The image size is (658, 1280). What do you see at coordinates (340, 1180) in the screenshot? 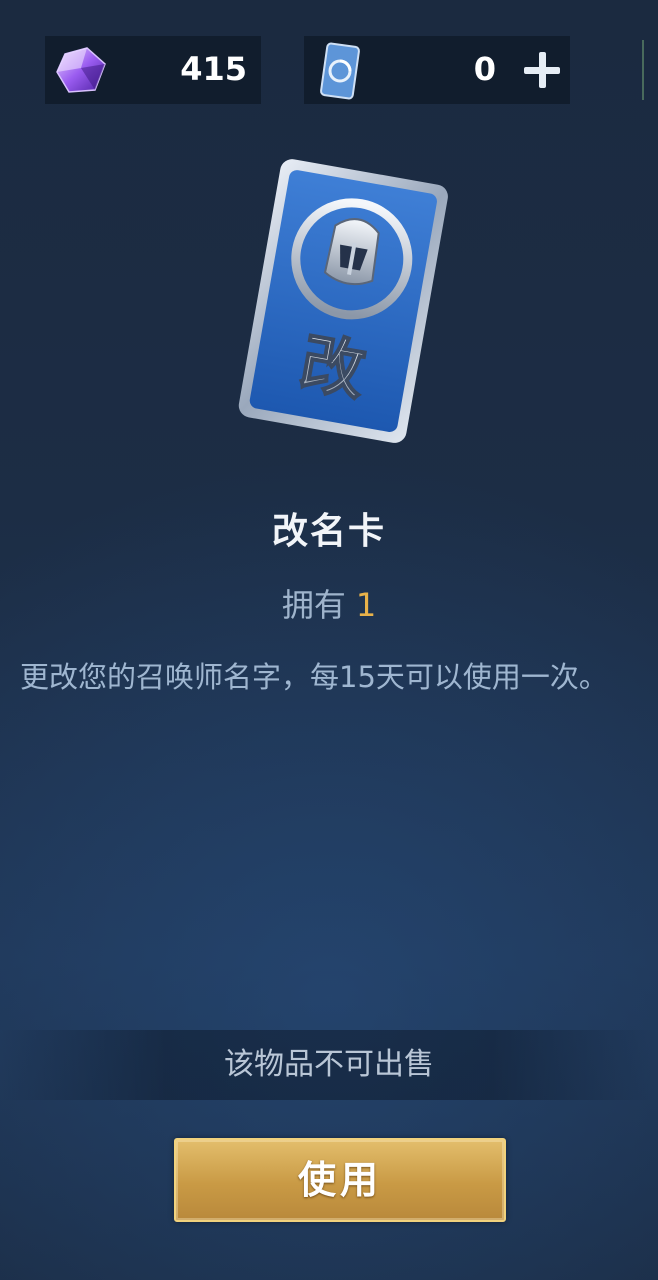
I see `use-button: 使用` at bounding box center [340, 1180].